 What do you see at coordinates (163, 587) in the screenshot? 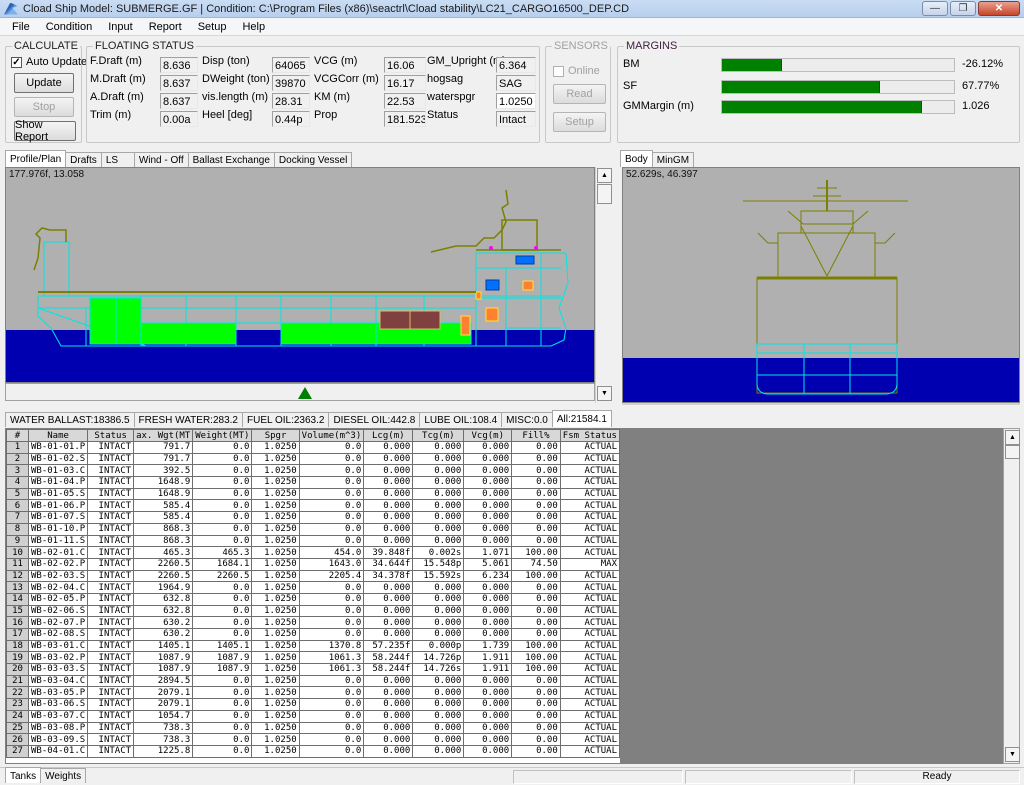
I see `table-cell: 1964.9` at bounding box center [163, 587].